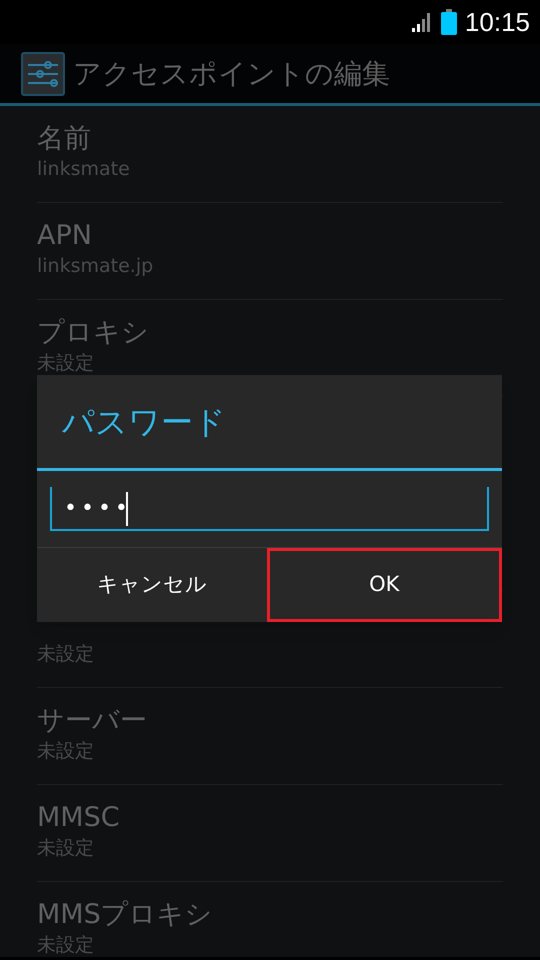  Describe the element at coordinates (231, 74) in the screenshot. I see `screen-title: アクセスポイントの編集` at that location.